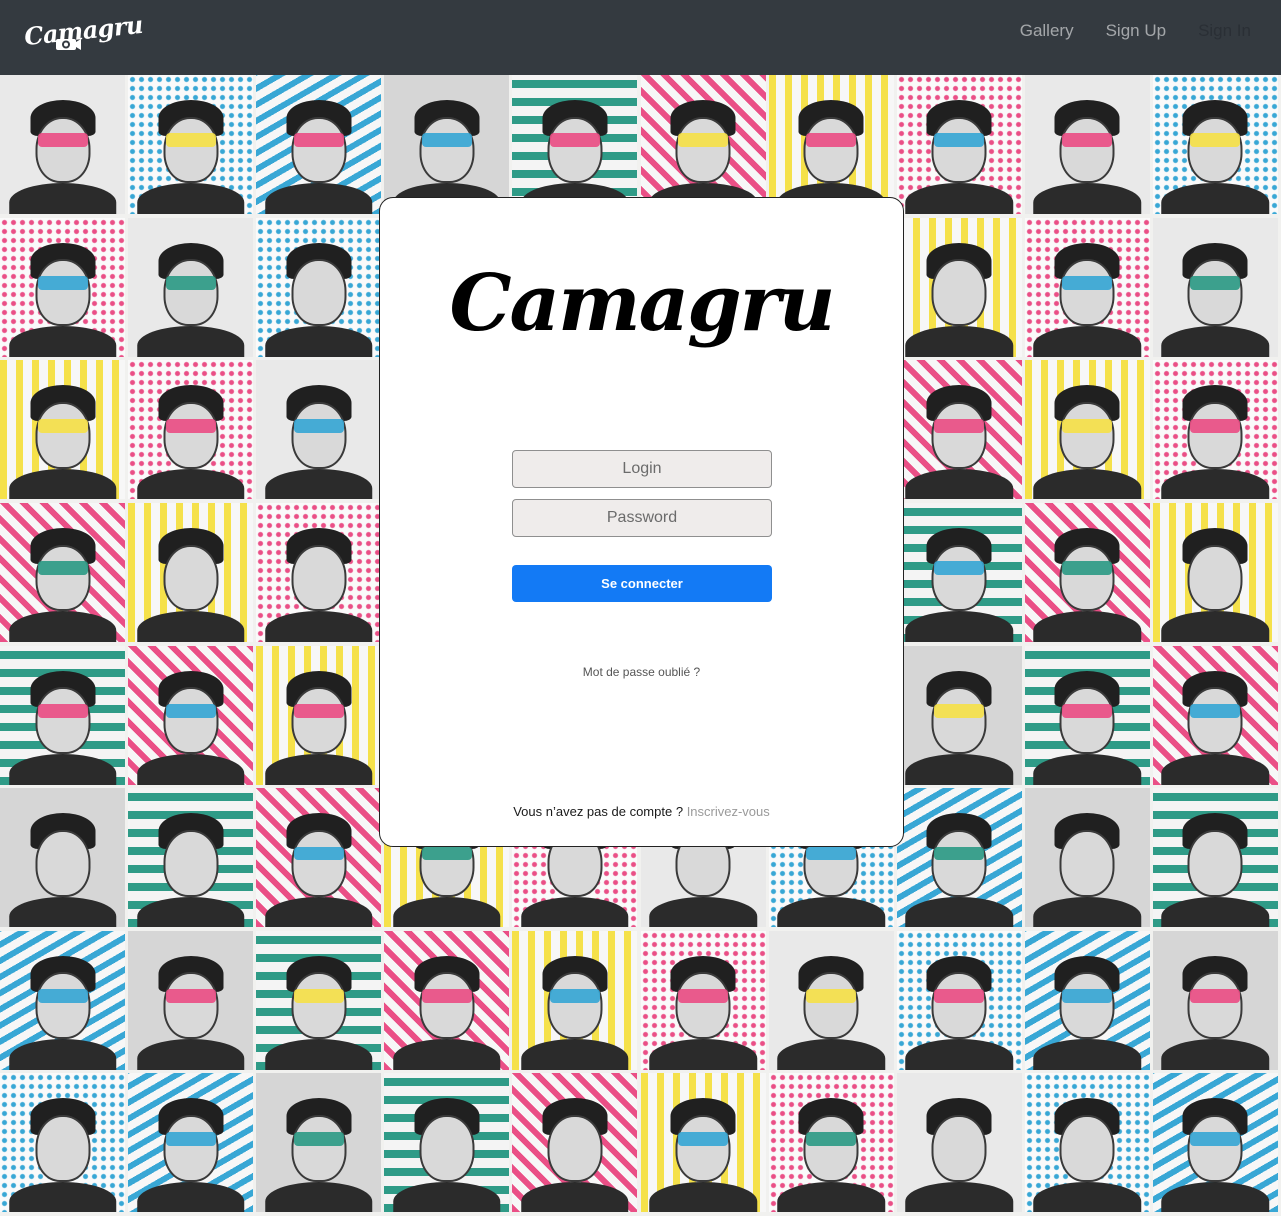 The width and height of the screenshot is (1281, 1216). I want to click on navbar: Camagru Gallery Sign Up Sign In, so click(640, 37).